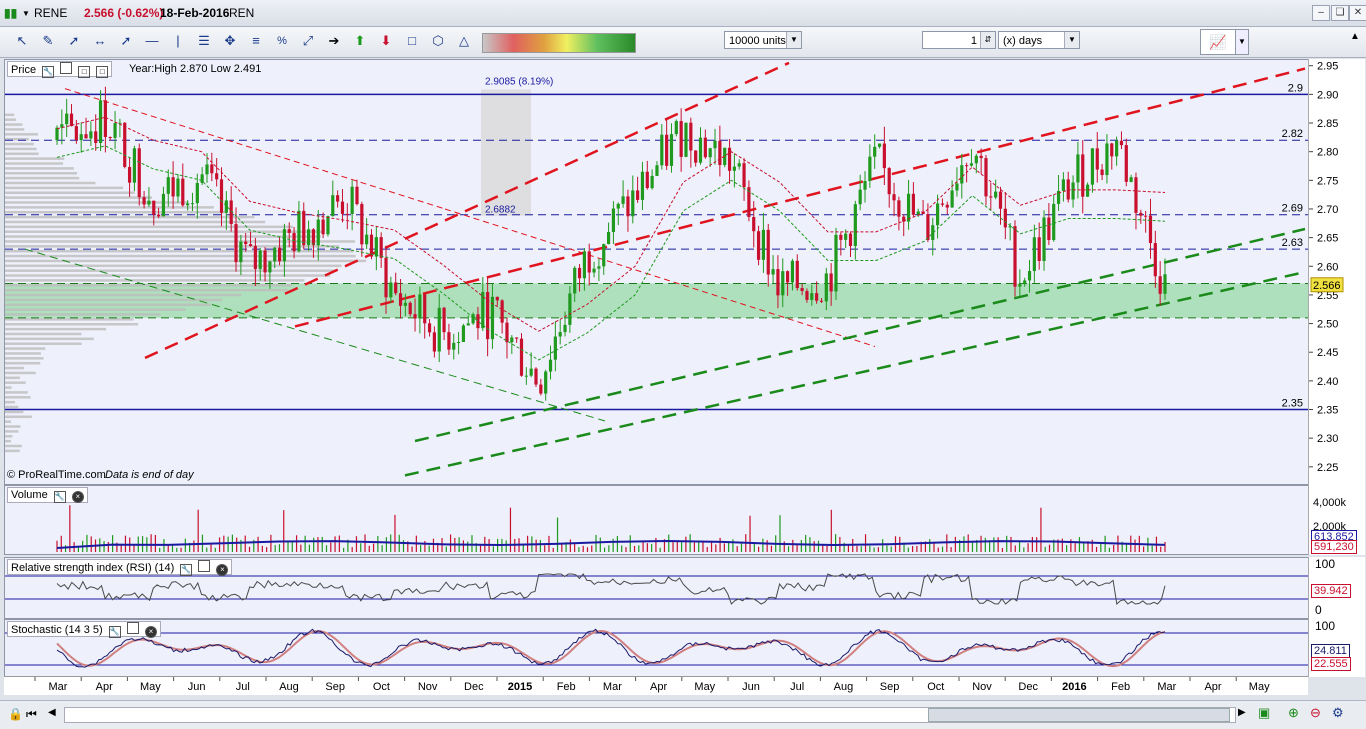 Image resolution: width=1366 pixels, height=729 pixels. What do you see at coordinates (704, 687) in the screenshot?
I see `x-tick-label: May` at bounding box center [704, 687].